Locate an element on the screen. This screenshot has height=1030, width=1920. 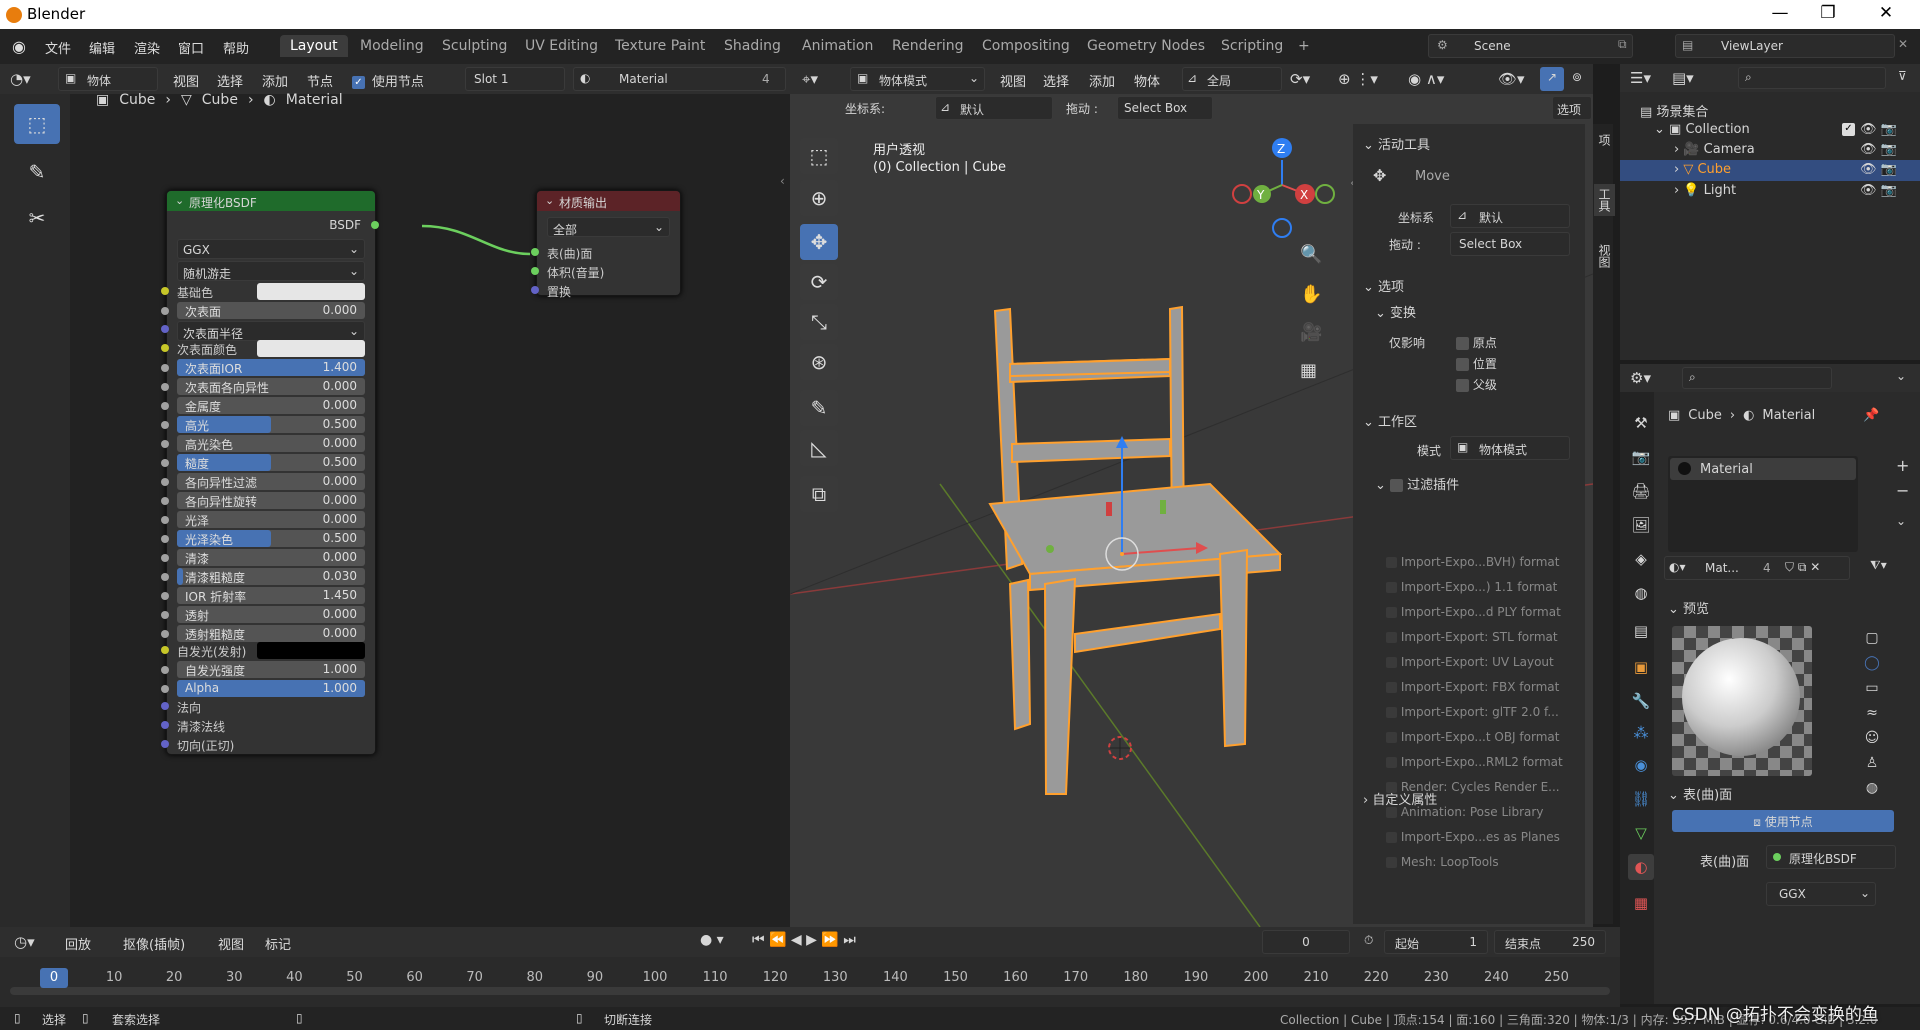
tool-orient-select: ⊿ 默认 is located at coordinates (1510, 216).